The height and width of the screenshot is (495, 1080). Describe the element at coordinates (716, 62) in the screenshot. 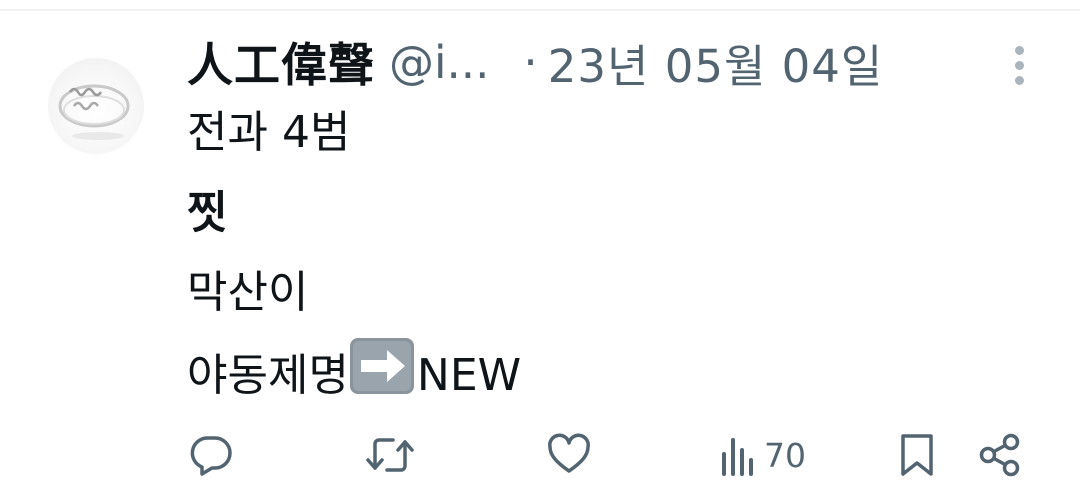

I see `tweet-date: 23년 05월 04일` at that location.